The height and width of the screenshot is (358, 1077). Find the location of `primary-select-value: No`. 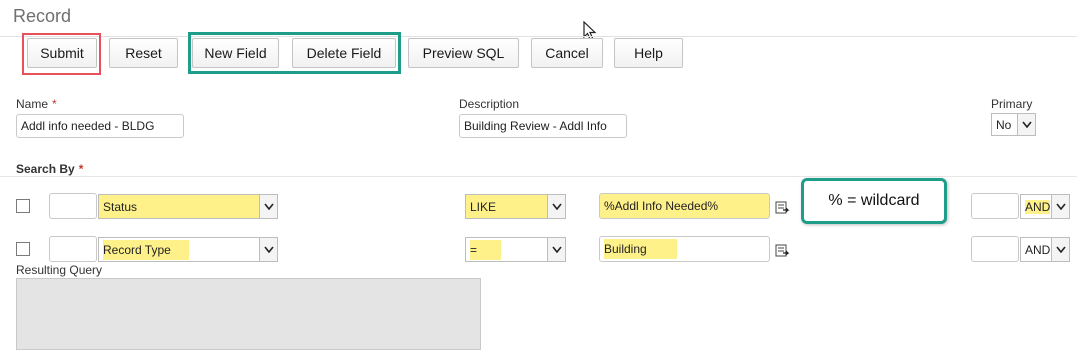

primary-select-value: No is located at coordinates (1004, 124).